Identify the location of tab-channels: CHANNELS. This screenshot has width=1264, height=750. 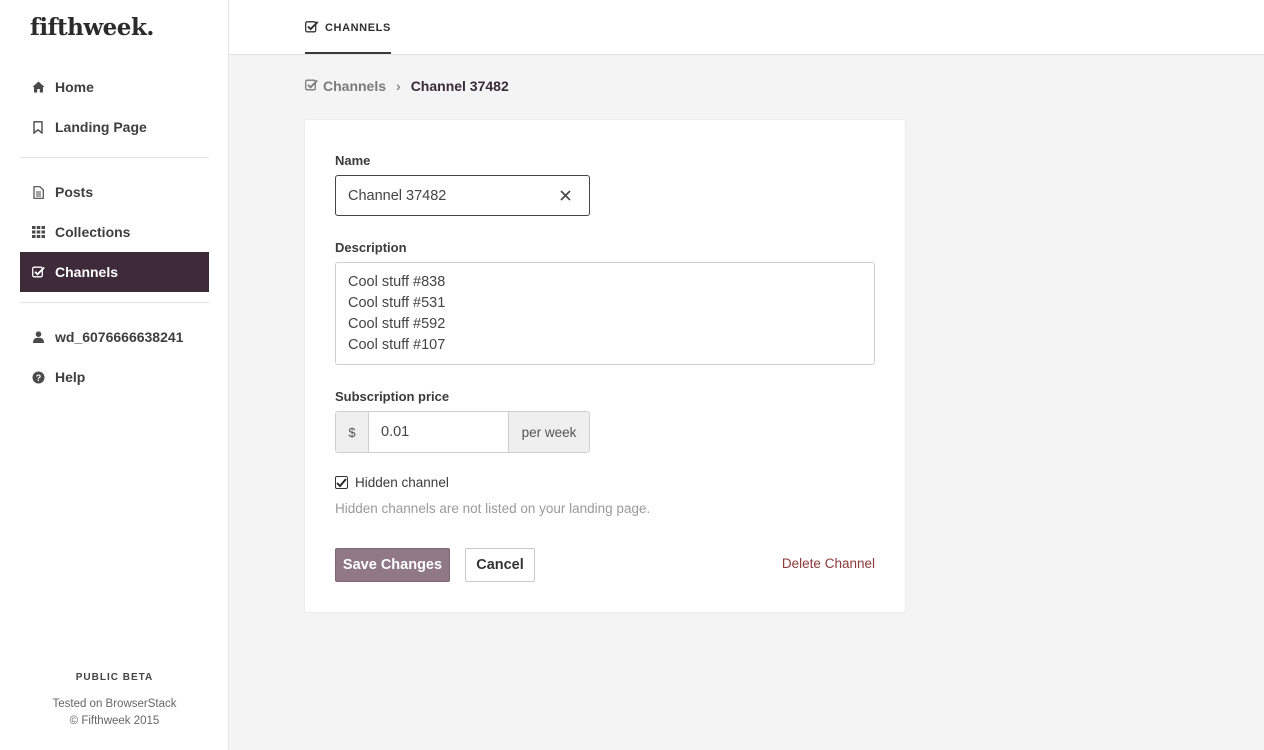
(348, 27).